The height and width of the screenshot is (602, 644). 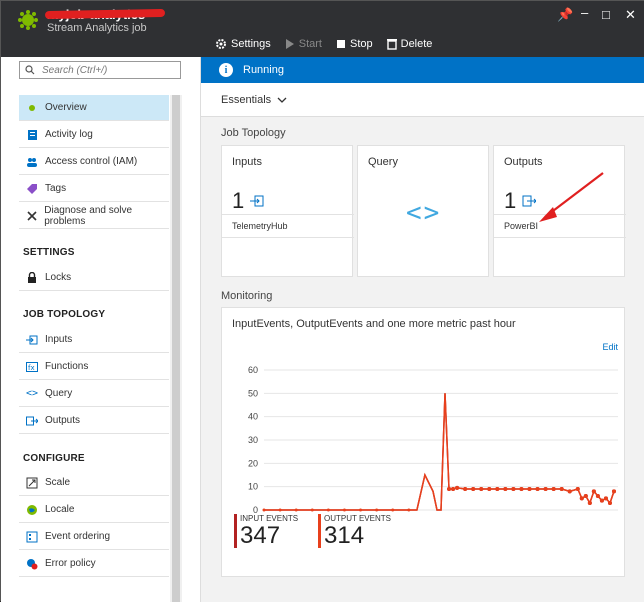 I want to click on y-tick-label: 40, so click(x=253, y=417).